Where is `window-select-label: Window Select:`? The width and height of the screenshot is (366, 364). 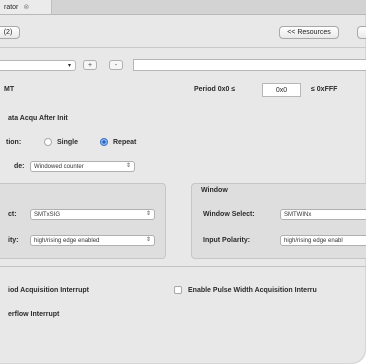
window-select-label: Window Select: is located at coordinates (229, 214).